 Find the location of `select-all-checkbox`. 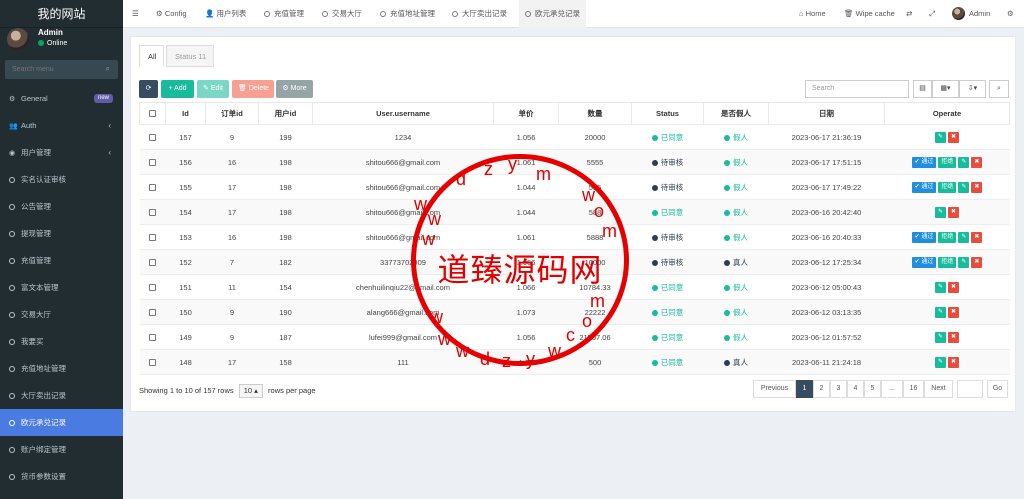

select-all-checkbox is located at coordinates (152, 113).